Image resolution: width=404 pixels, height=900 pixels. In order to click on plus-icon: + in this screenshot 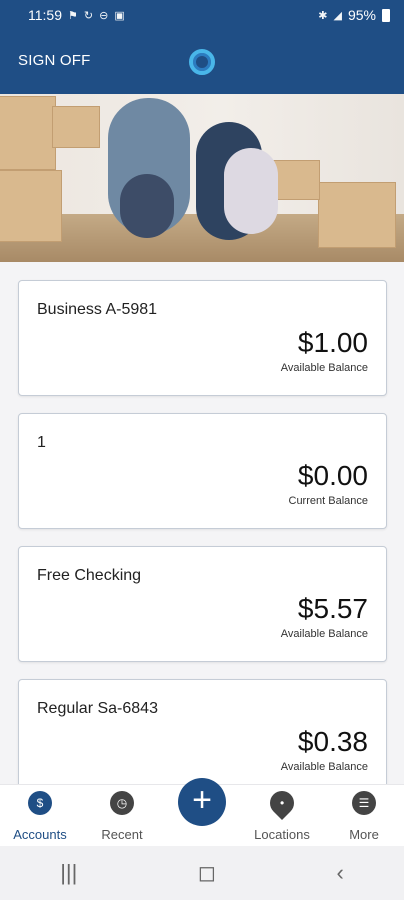, I will do `click(202, 800)`.